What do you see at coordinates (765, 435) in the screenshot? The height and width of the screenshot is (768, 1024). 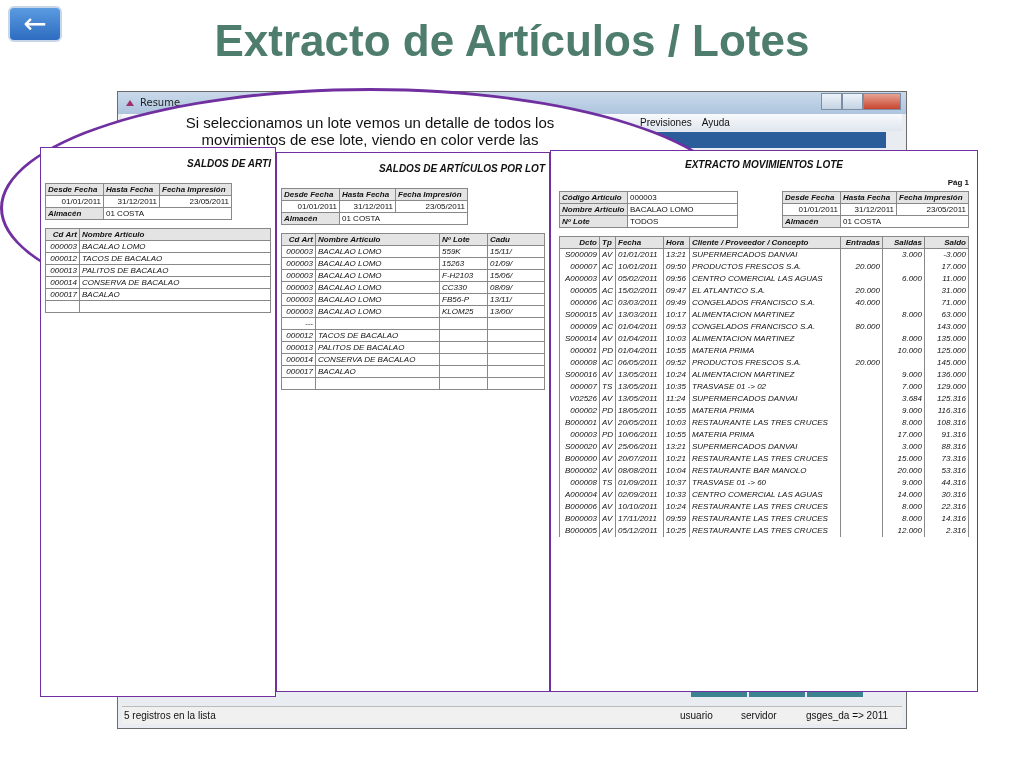 I see `table-cell: MATERIA PRIMA` at bounding box center [765, 435].